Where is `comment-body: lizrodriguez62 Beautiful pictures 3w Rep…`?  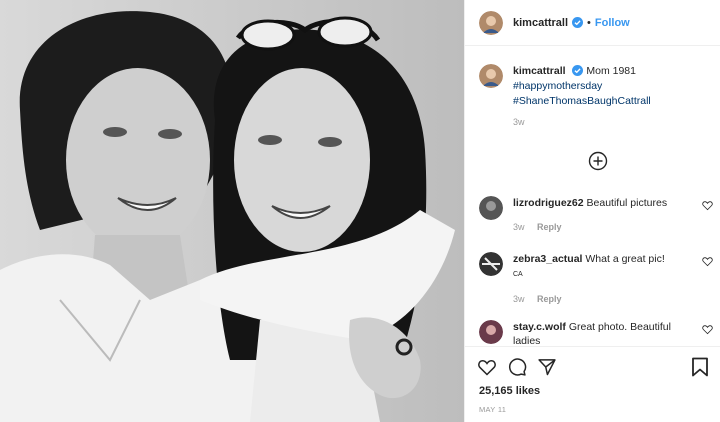
comment-body: lizrodriguez62 Beautiful pictures 3w Rep… is located at coordinates (604, 215).